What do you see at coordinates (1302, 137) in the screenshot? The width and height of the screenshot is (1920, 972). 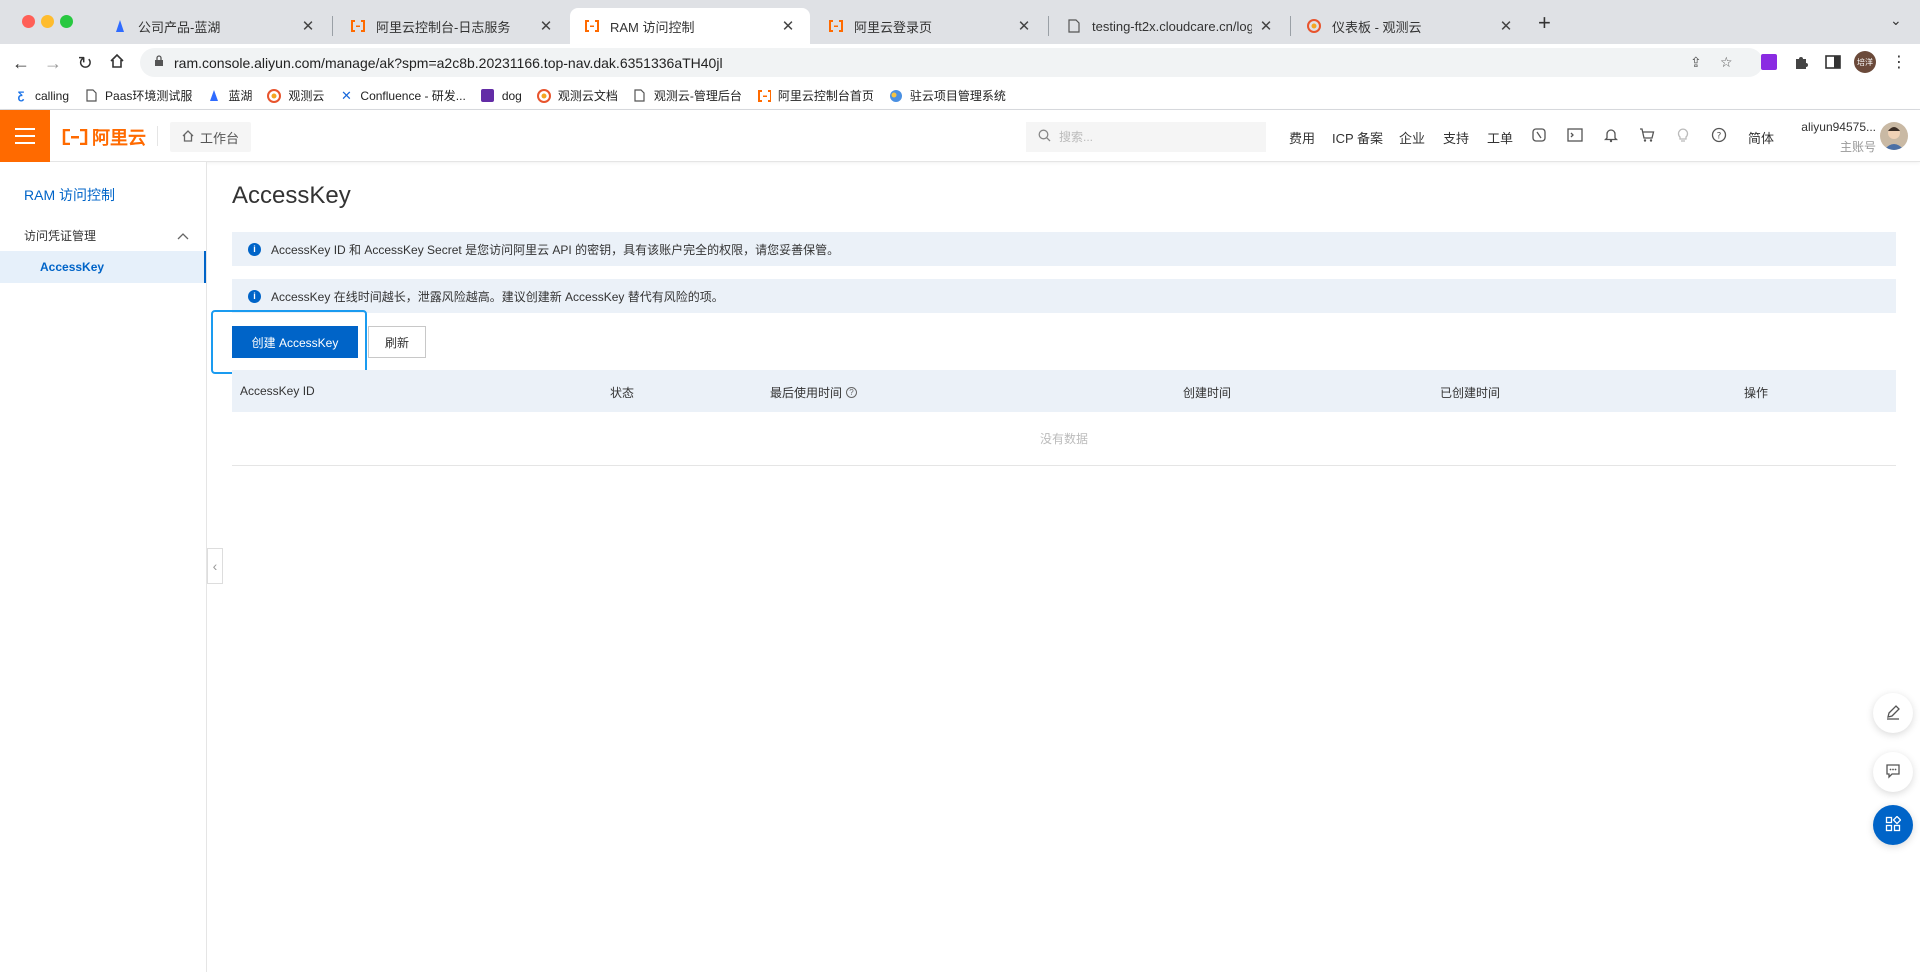 I see `nav-link-fee: 费用` at bounding box center [1302, 137].